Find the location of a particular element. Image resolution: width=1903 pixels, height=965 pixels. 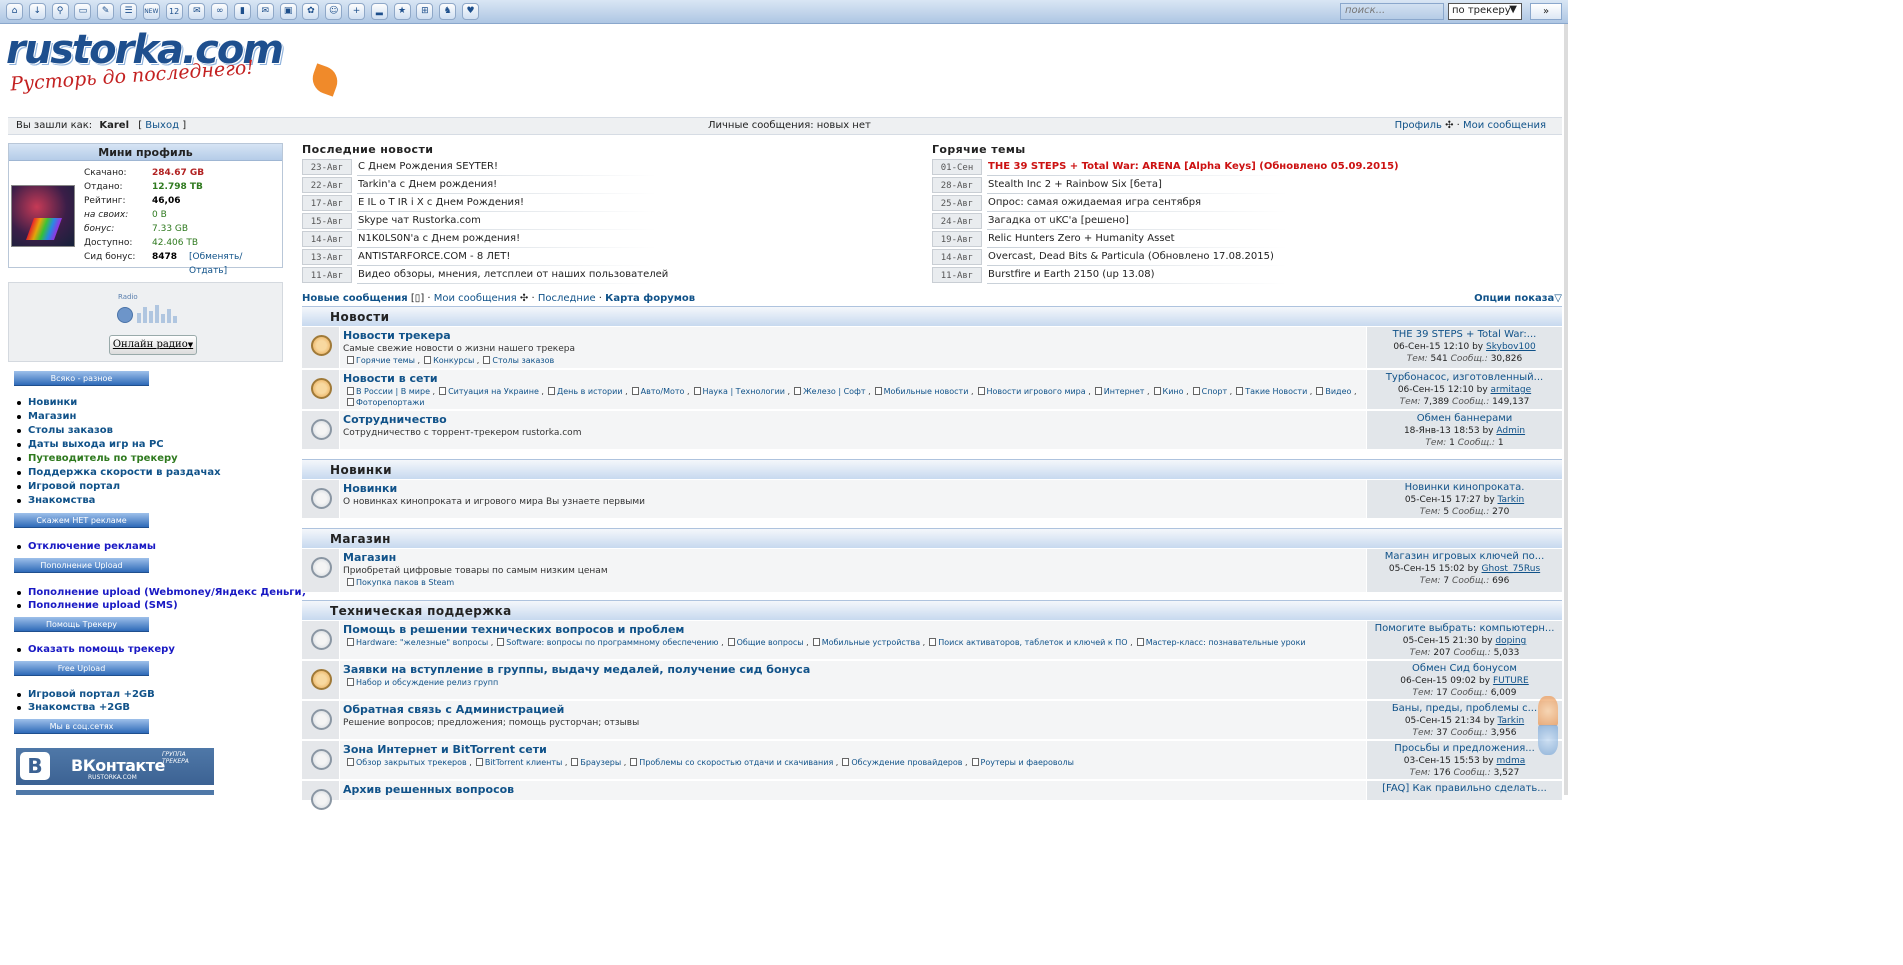

subforum-link: Наука | Технологии is located at coordinates (737, 391).